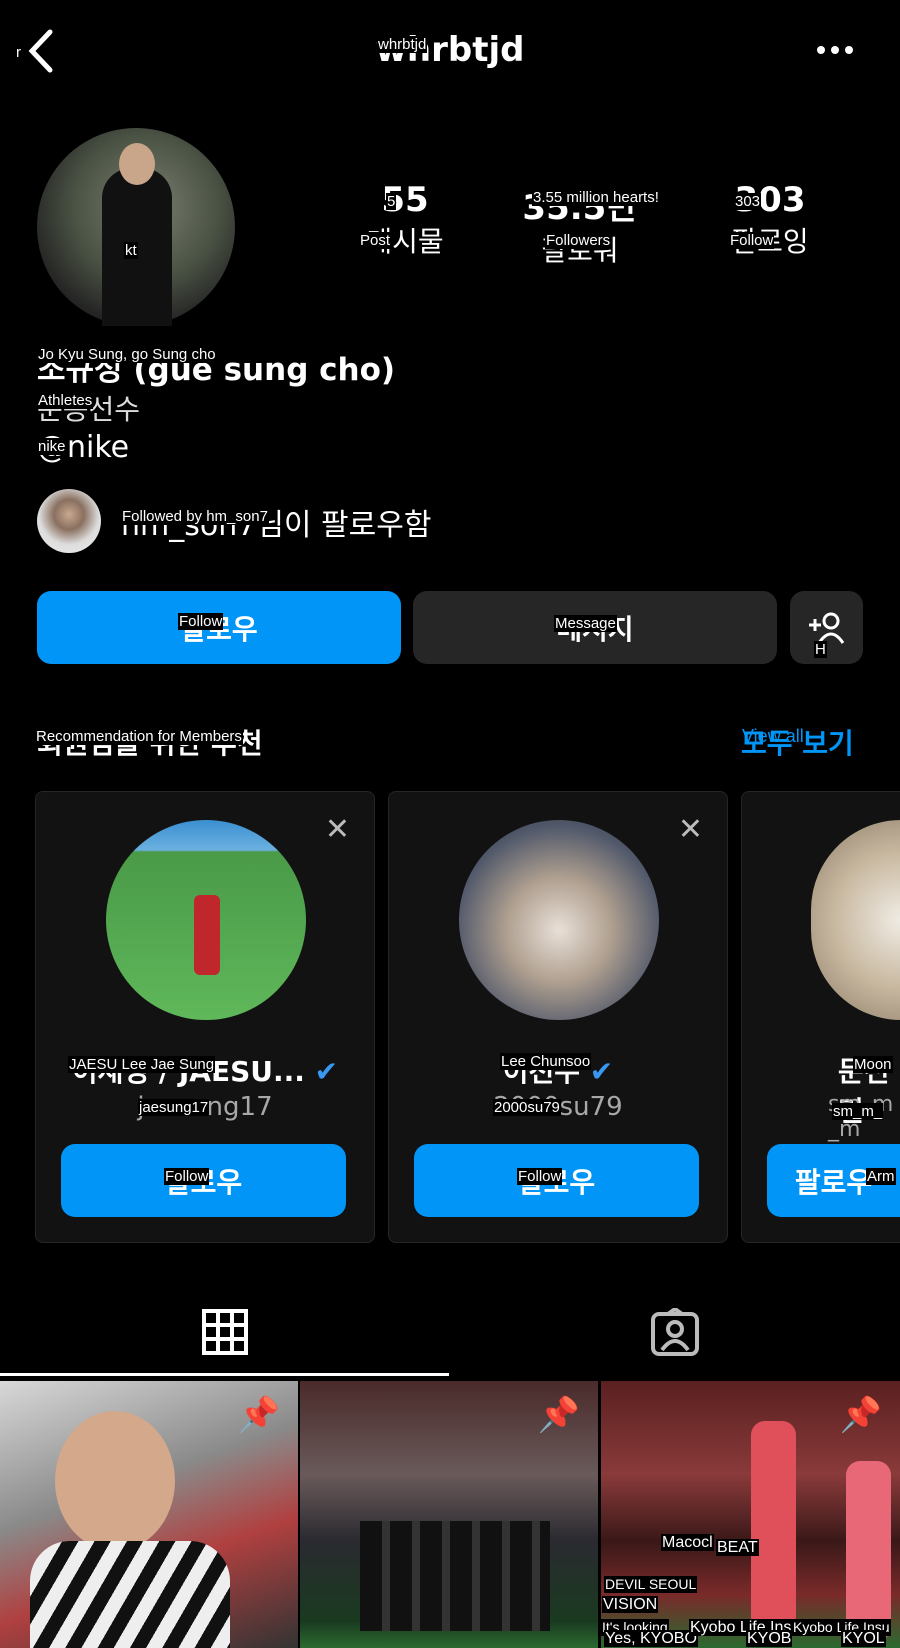 The height and width of the screenshot is (1648, 900). Describe the element at coordinates (748, 201) in the screenshot. I see `stat-value-overlay: 303` at that location.